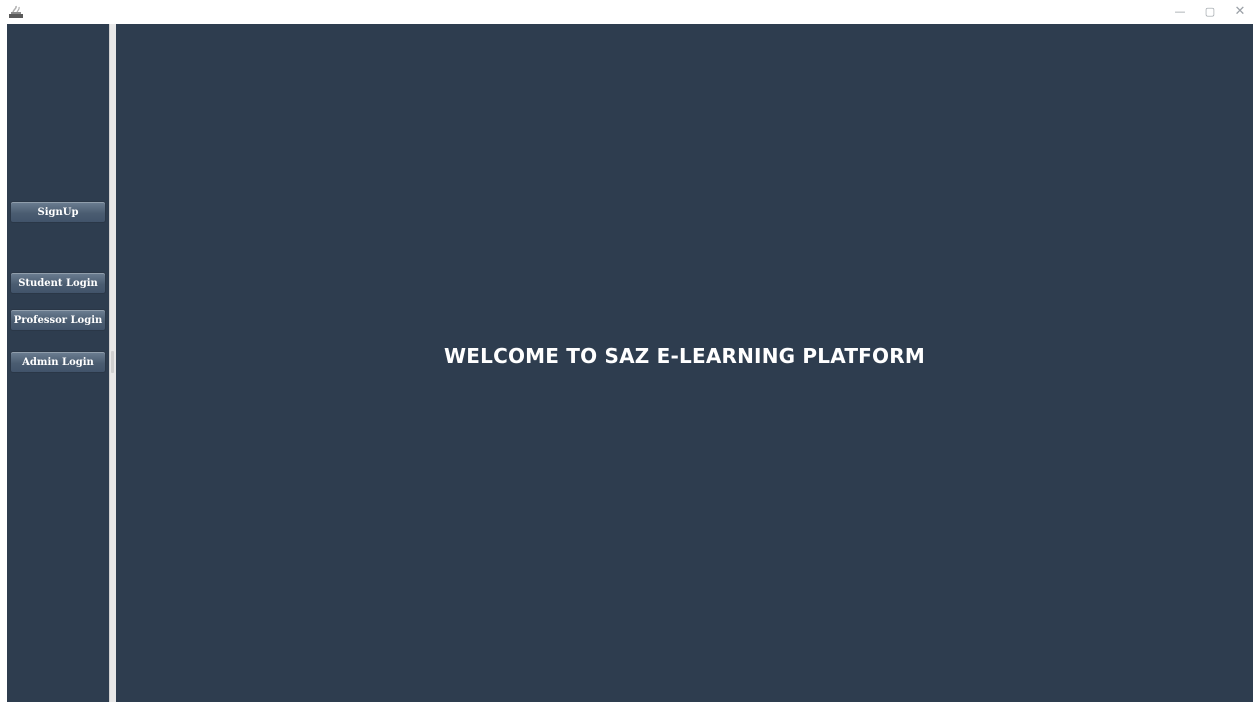 Image resolution: width=1253 pixels, height=702 pixels. I want to click on title-bar: — ▢ ✕, so click(626, 12).